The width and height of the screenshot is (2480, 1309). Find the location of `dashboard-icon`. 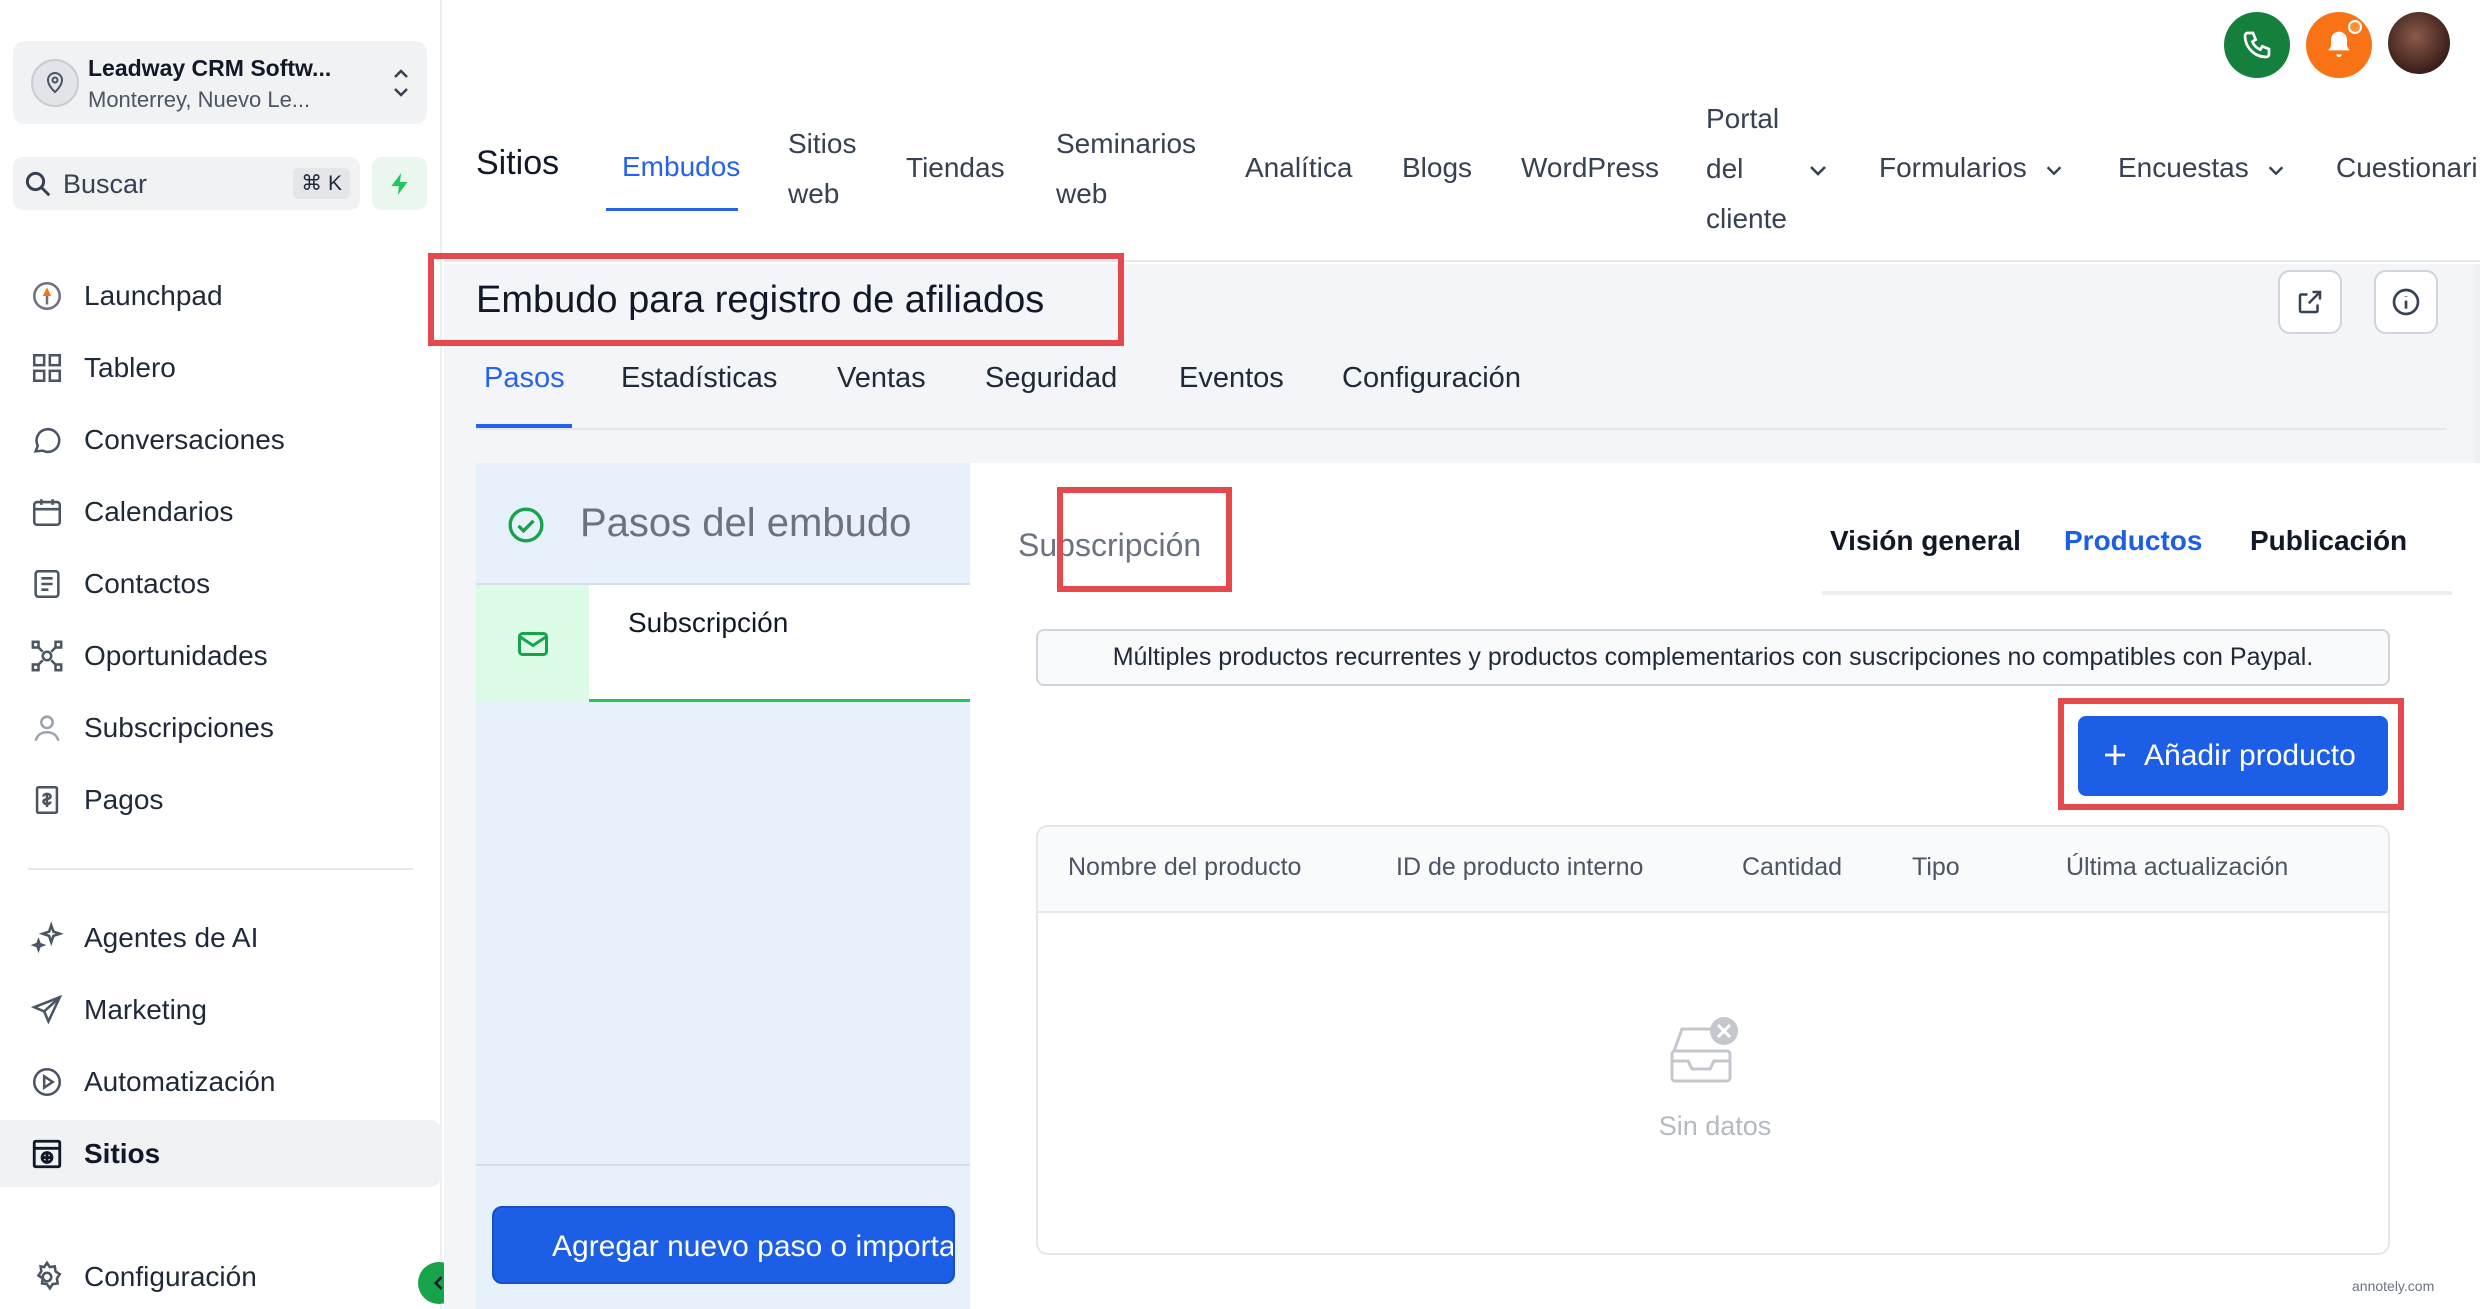

dashboard-icon is located at coordinates (47, 368).